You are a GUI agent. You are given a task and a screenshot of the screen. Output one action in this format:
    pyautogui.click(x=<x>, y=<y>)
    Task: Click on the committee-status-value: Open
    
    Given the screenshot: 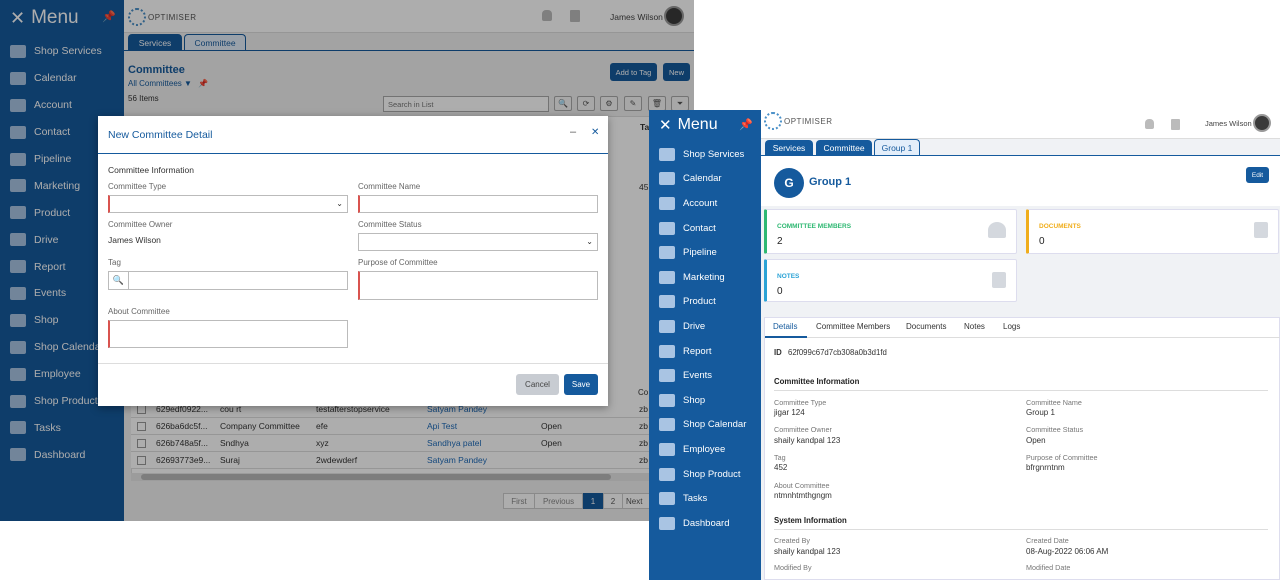 What is the action you would take?
    pyautogui.click(x=1036, y=440)
    